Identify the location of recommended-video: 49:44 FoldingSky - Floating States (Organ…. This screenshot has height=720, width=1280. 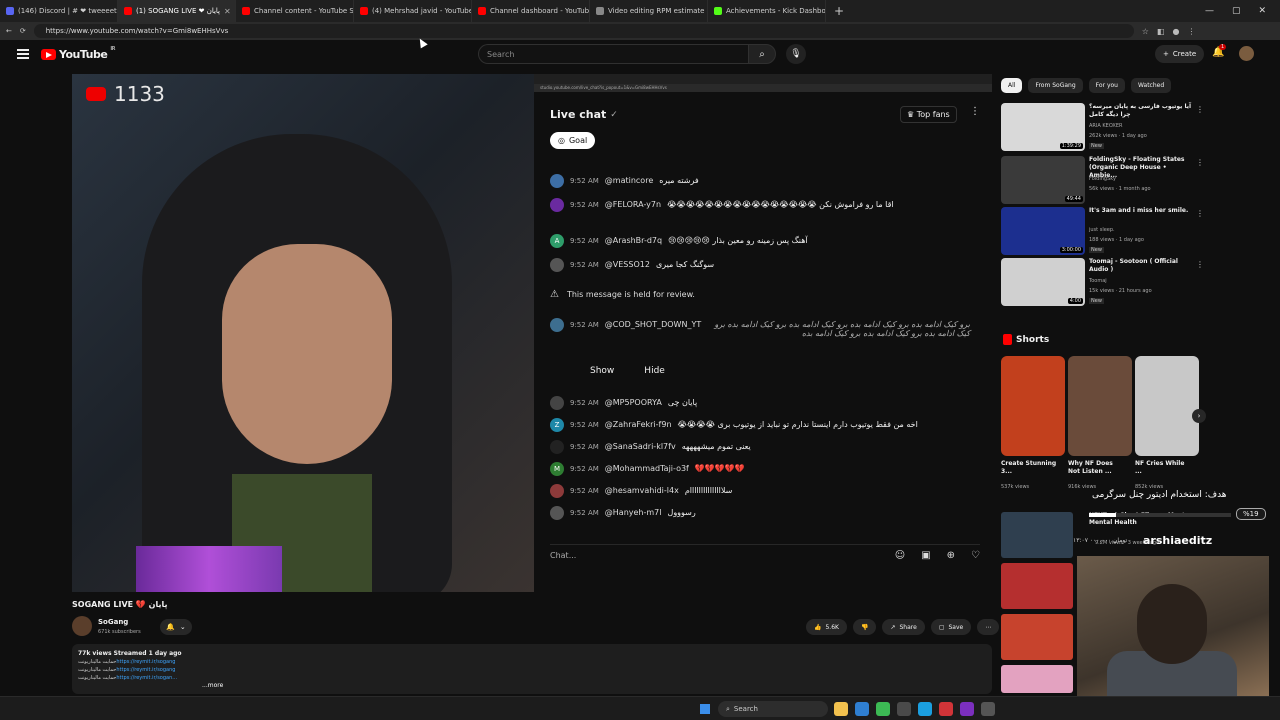
(1102, 180).